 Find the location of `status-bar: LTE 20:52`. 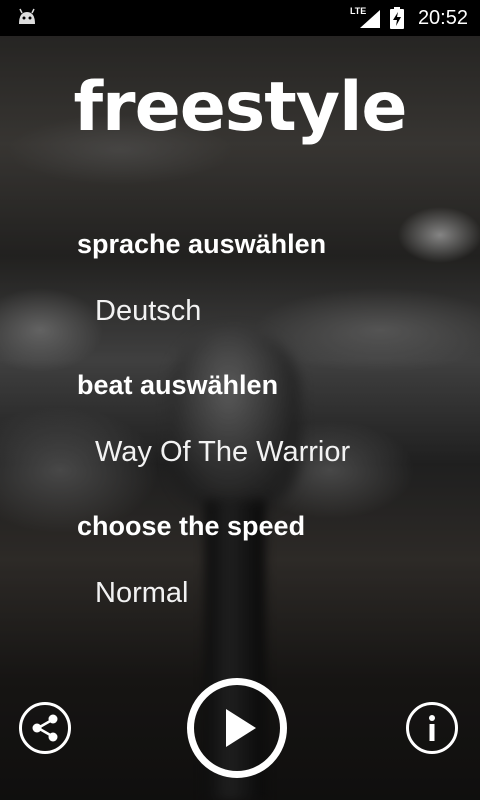

status-bar: LTE 20:52 is located at coordinates (240, 18).